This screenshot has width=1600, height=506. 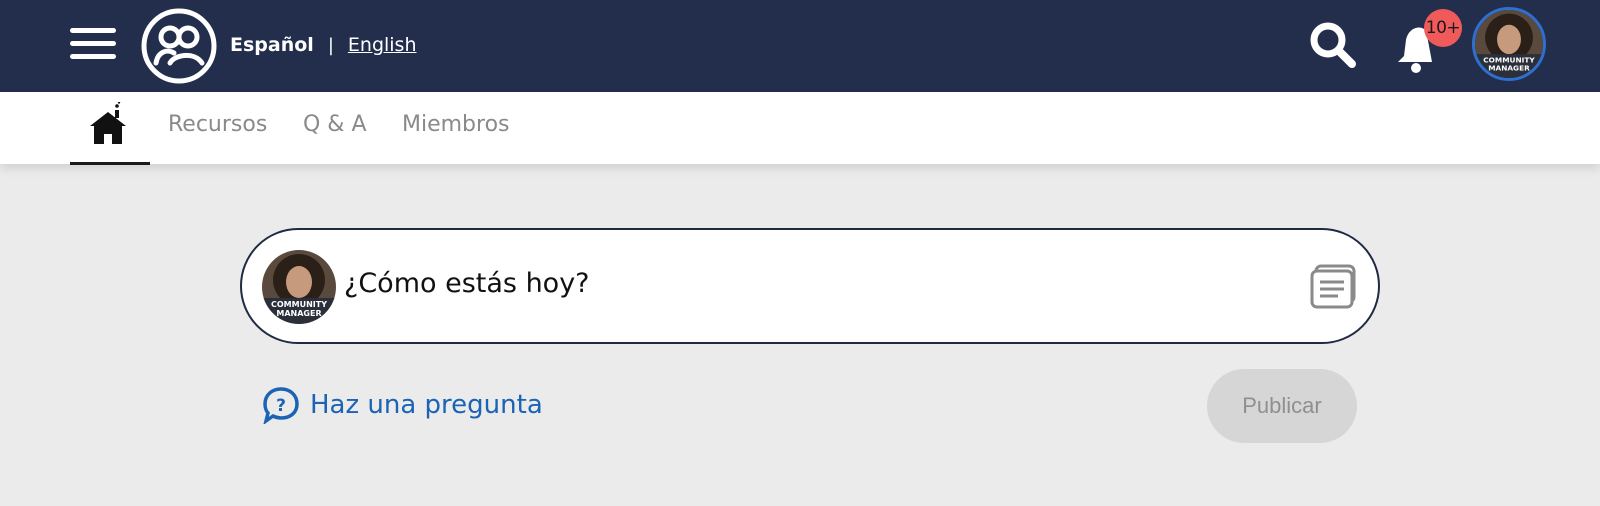 I want to click on section-nav: Recursos Q & A Miembros, so click(x=800, y=128).